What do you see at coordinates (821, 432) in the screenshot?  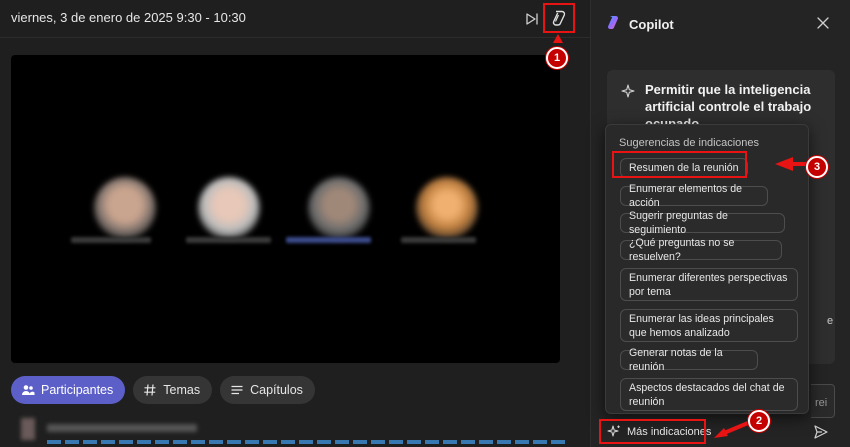 I see `send-icon` at bounding box center [821, 432].